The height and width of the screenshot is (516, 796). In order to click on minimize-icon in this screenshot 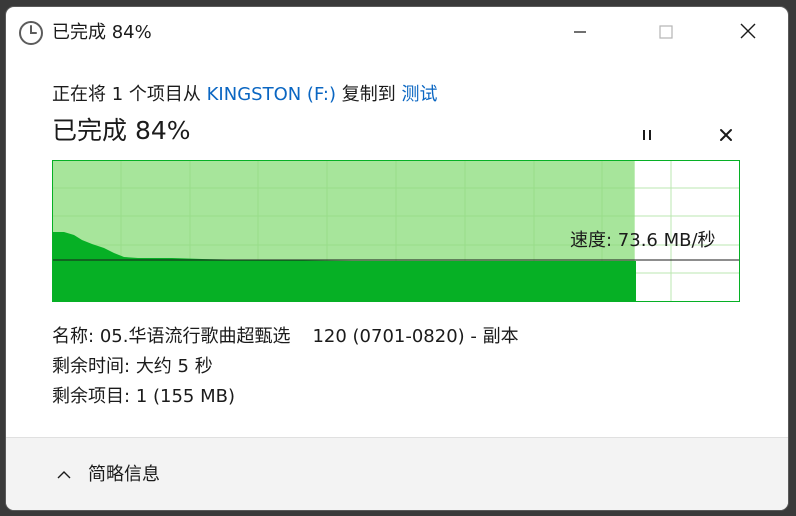, I will do `click(580, 33)`.